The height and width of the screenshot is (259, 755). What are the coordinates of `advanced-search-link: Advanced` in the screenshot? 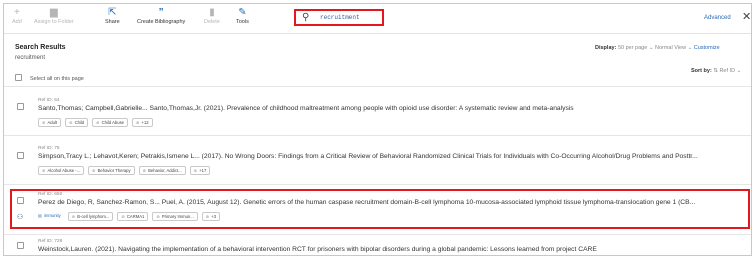 It's located at (717, 18).